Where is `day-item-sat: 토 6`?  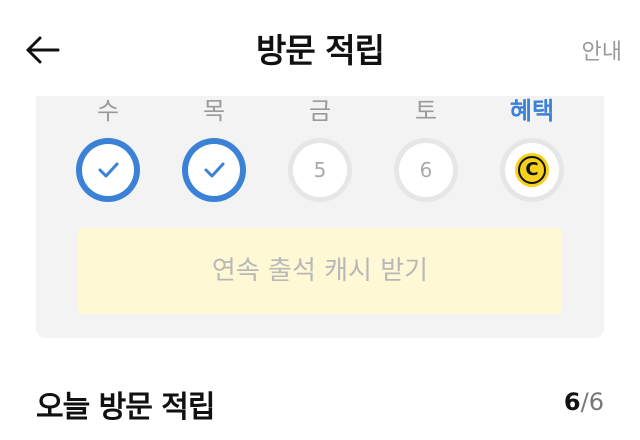 day-item-sat: 토 6 is located at coordinates (426, 149).